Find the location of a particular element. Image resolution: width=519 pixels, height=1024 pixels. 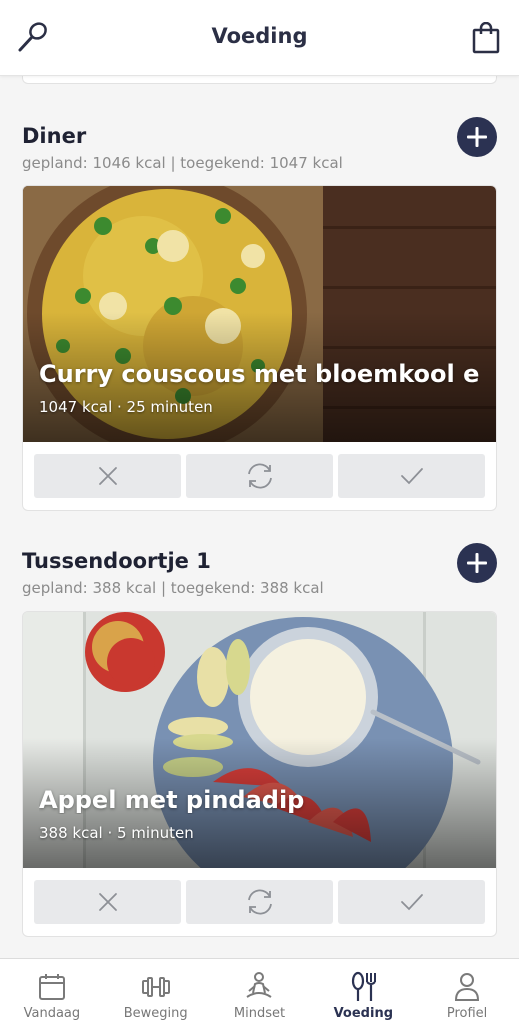

person-icon is located at coordinates (467, 987).